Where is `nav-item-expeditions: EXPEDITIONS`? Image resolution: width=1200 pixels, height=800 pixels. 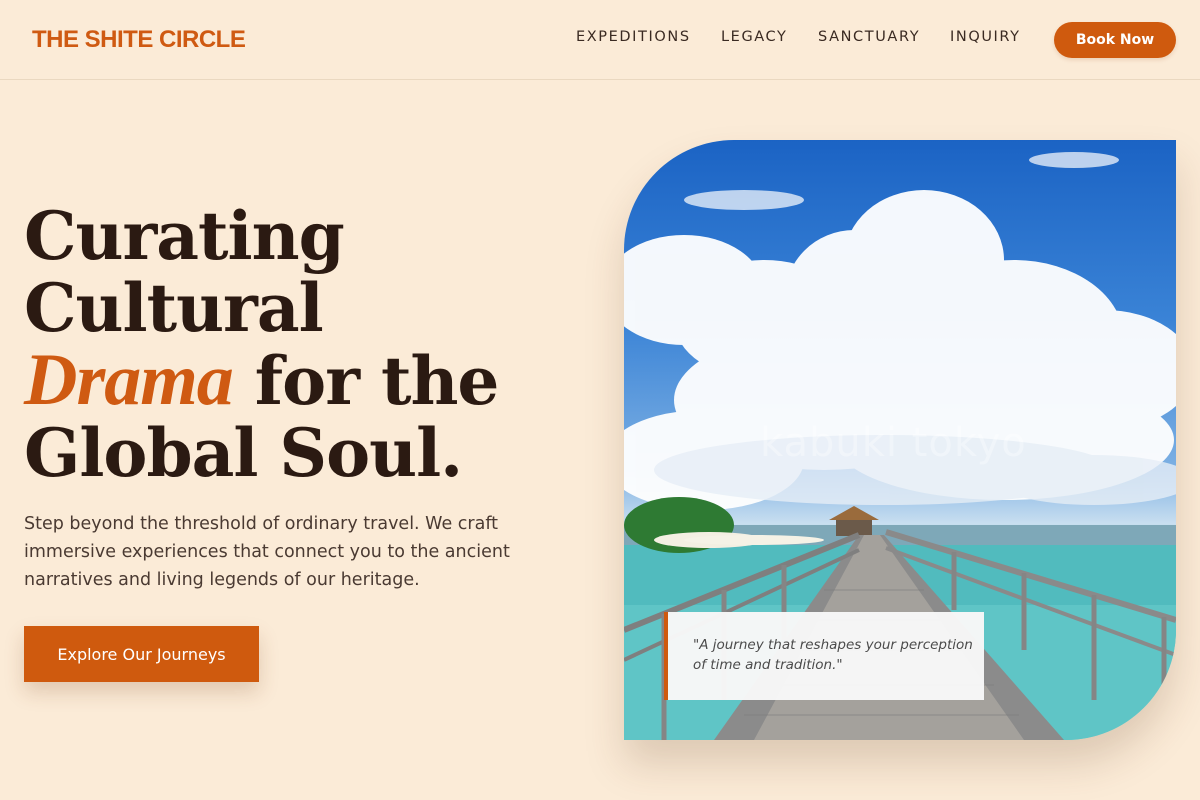 nav-item-expeditions: EXPEDITIONS is located at coordinates (633, 37).